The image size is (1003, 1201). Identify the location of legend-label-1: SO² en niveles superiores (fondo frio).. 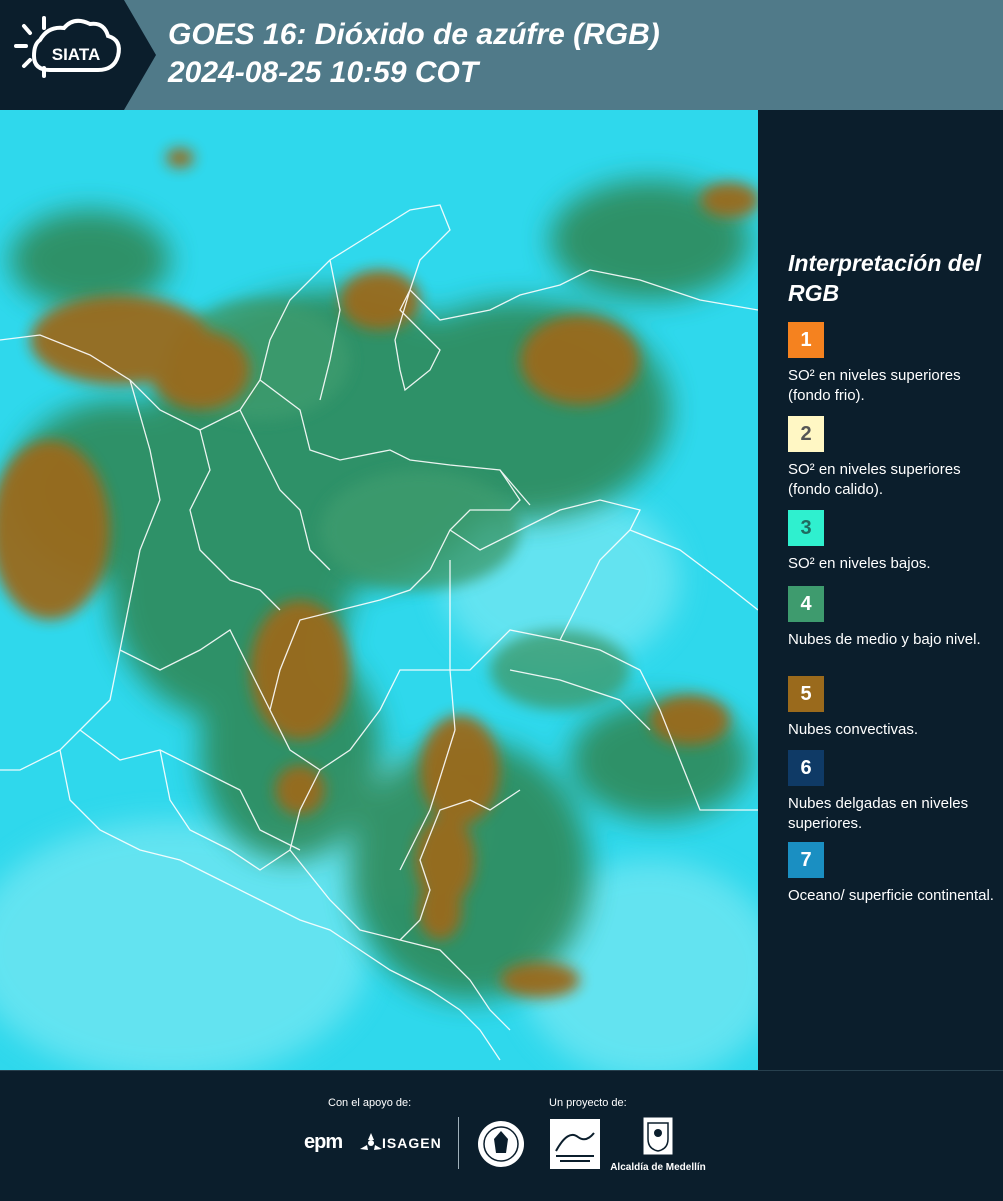
(874, 385).